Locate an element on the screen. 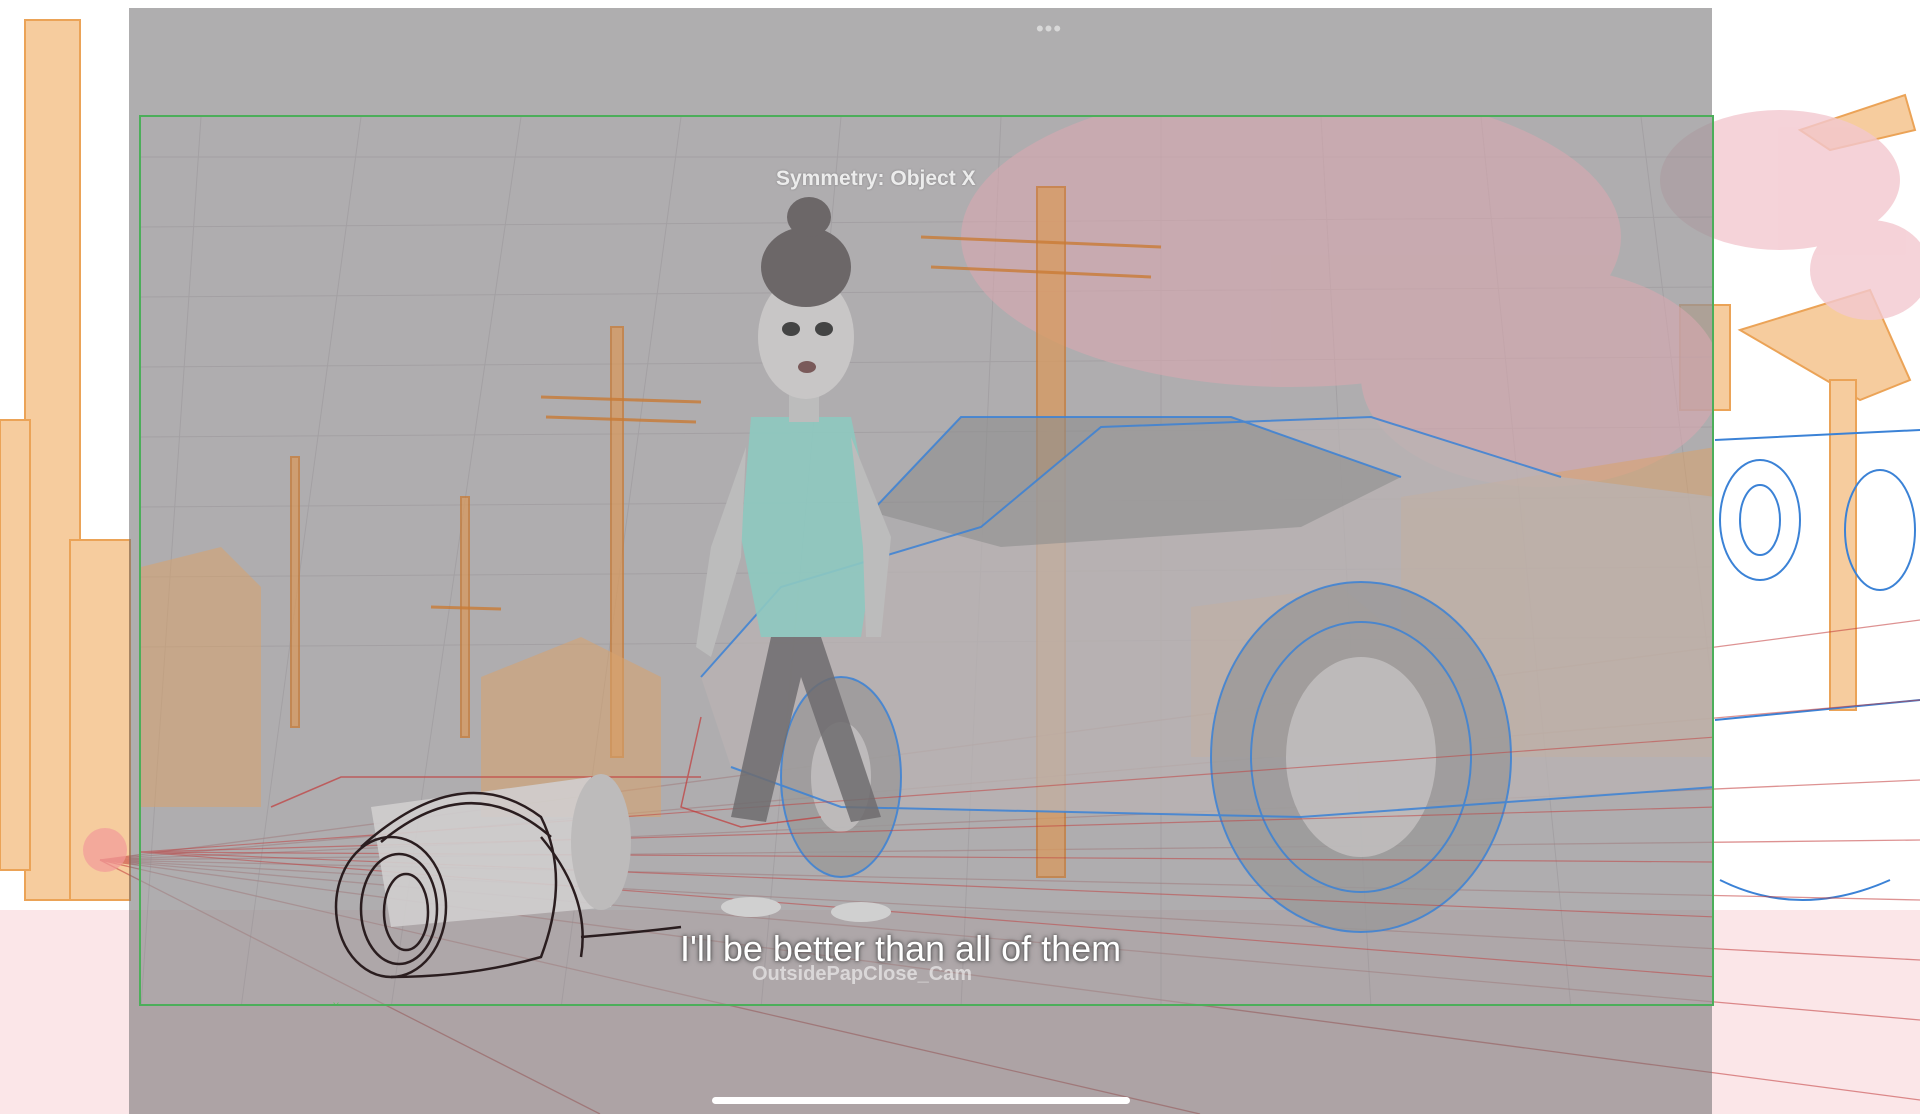 This screenshot has height=1114, width=1920. axis-gizmo-icon: Y Z is located at coordinates (336, 1003).